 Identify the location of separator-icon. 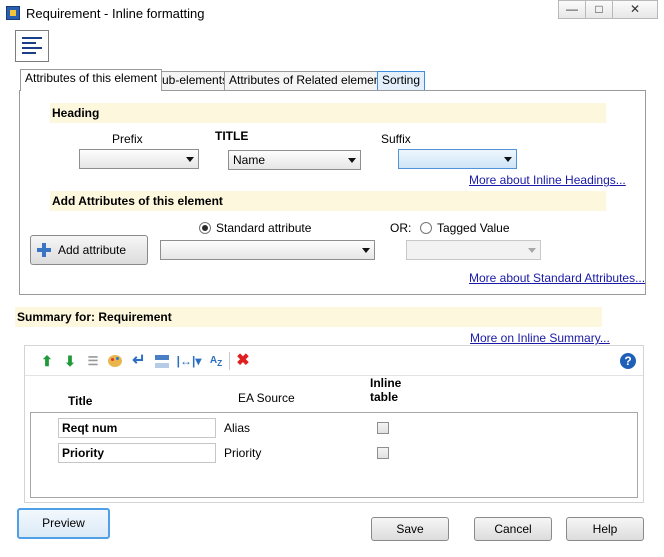
(162, 361).